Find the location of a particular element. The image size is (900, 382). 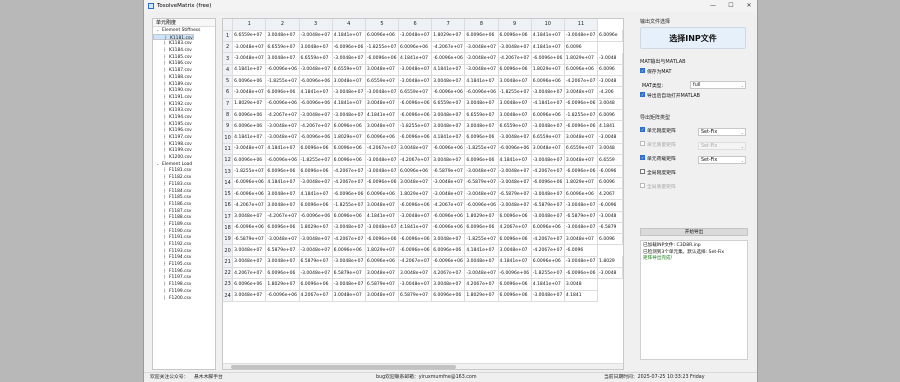

export-option-checkbox: 全局质量矩阵 is located at coordinates (658, 187).